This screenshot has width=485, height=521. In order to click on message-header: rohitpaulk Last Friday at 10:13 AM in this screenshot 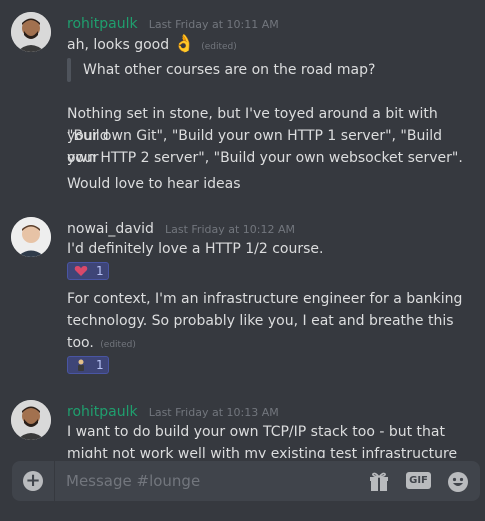, I will do `click(173, 410)`.